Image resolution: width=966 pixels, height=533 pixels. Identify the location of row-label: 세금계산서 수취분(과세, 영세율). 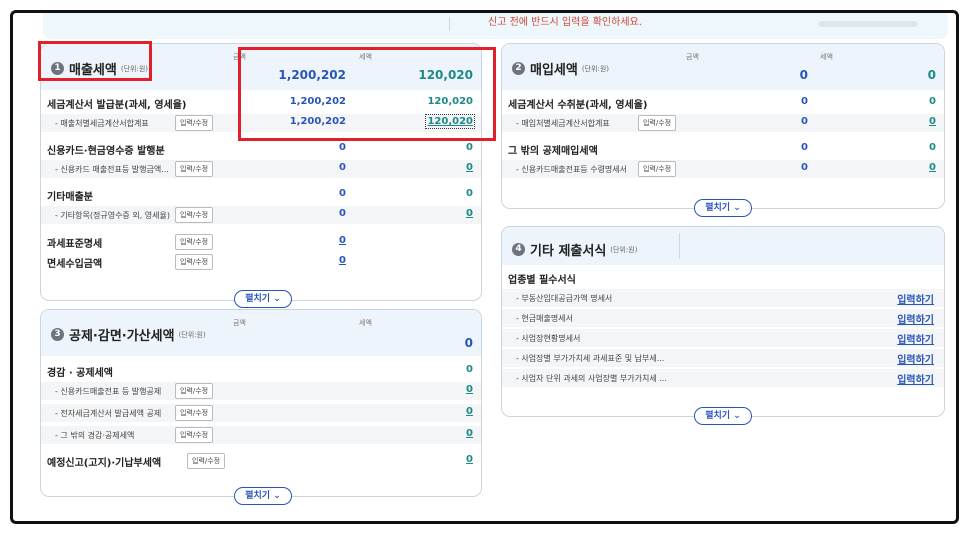
(578, 105).